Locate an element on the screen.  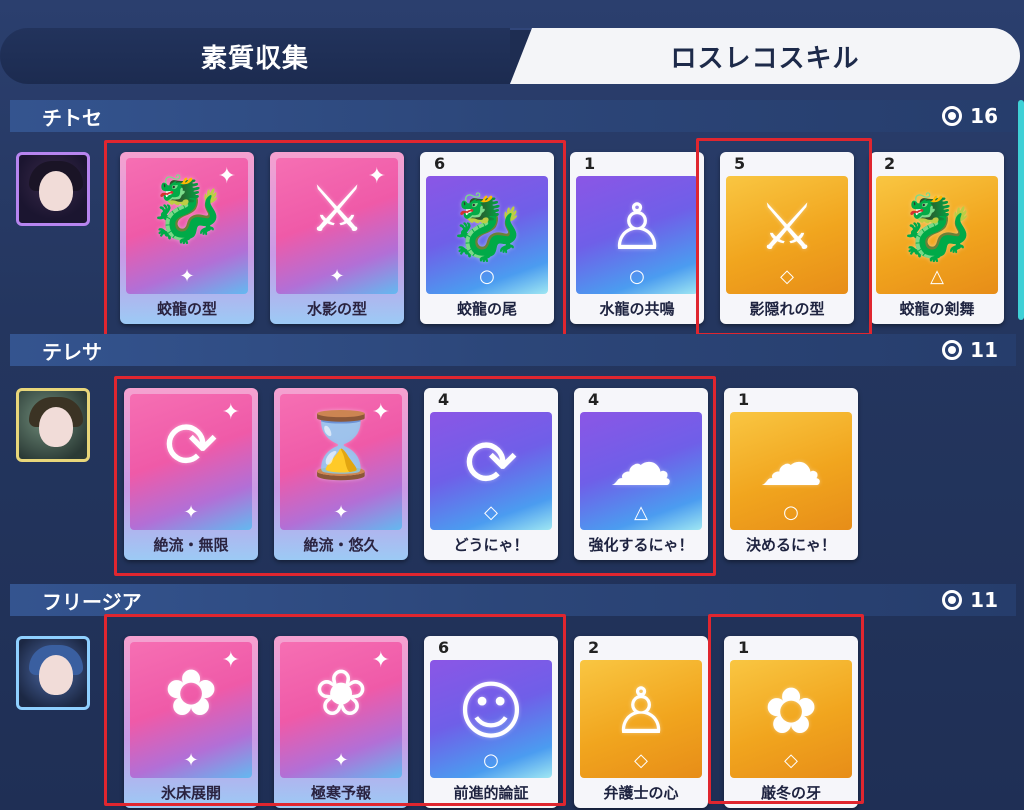
scrollbar is located at coordinates (1021, 210).